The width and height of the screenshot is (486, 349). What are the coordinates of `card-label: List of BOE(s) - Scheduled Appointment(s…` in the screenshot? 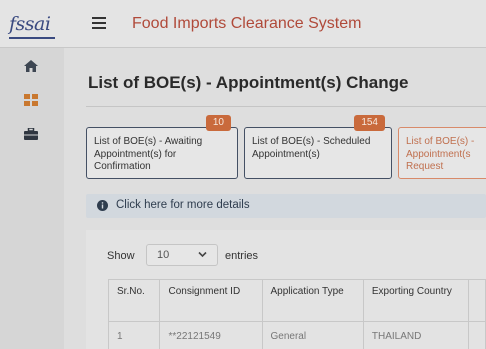 It's located at (311, 148).